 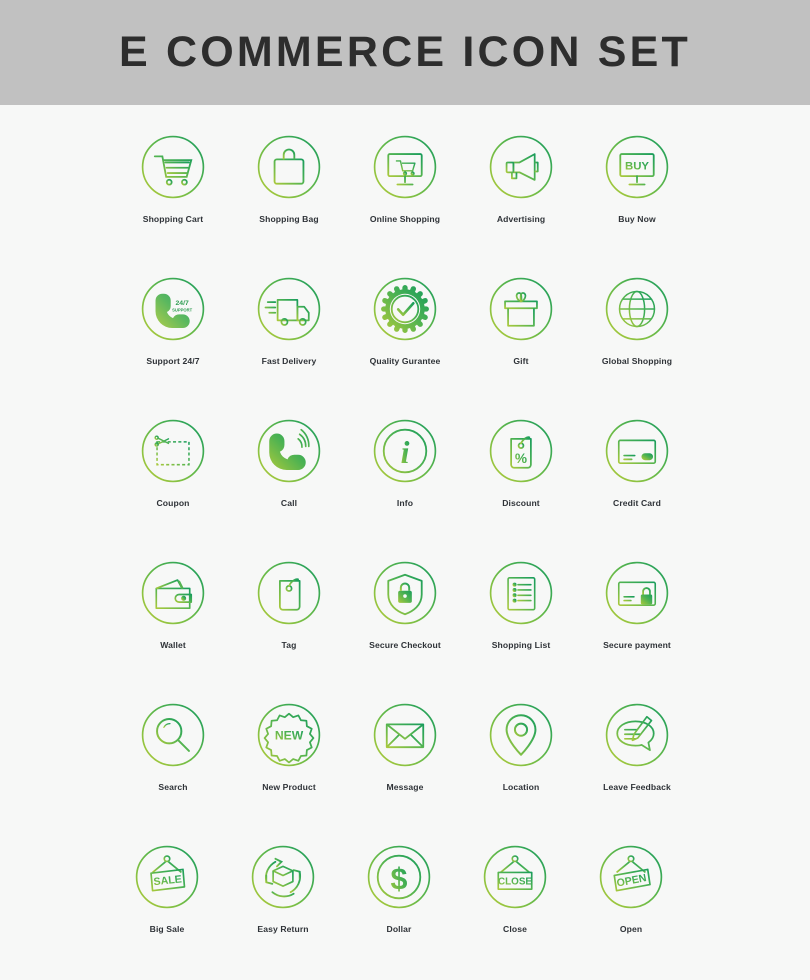 I want to click on icon-cell-advertising: Advertising, so click(x=521, y=176).